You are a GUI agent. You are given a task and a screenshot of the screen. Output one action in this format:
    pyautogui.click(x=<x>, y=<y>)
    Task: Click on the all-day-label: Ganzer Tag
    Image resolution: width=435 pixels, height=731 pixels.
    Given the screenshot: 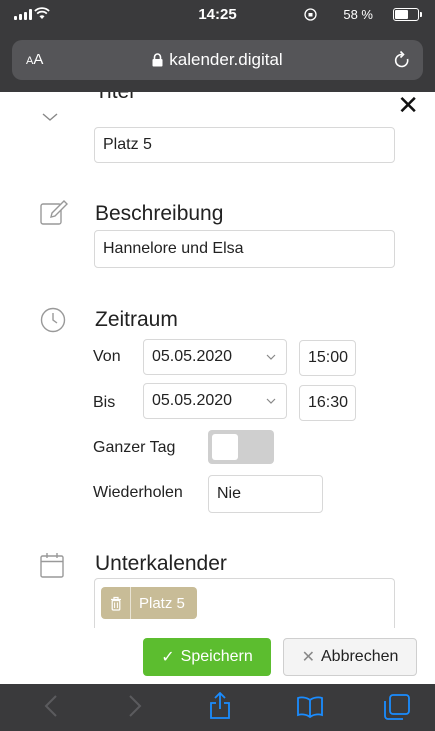 What is the action you would take?
    pyautogui.click(x=134, y=447)
    